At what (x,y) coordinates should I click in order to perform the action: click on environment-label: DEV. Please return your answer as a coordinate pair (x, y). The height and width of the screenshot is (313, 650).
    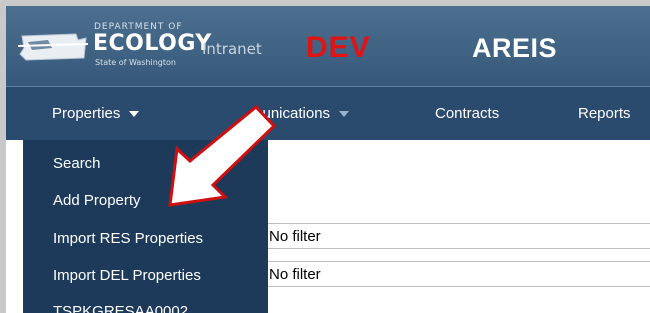
    Looking at the image, I should click on (338, 47).